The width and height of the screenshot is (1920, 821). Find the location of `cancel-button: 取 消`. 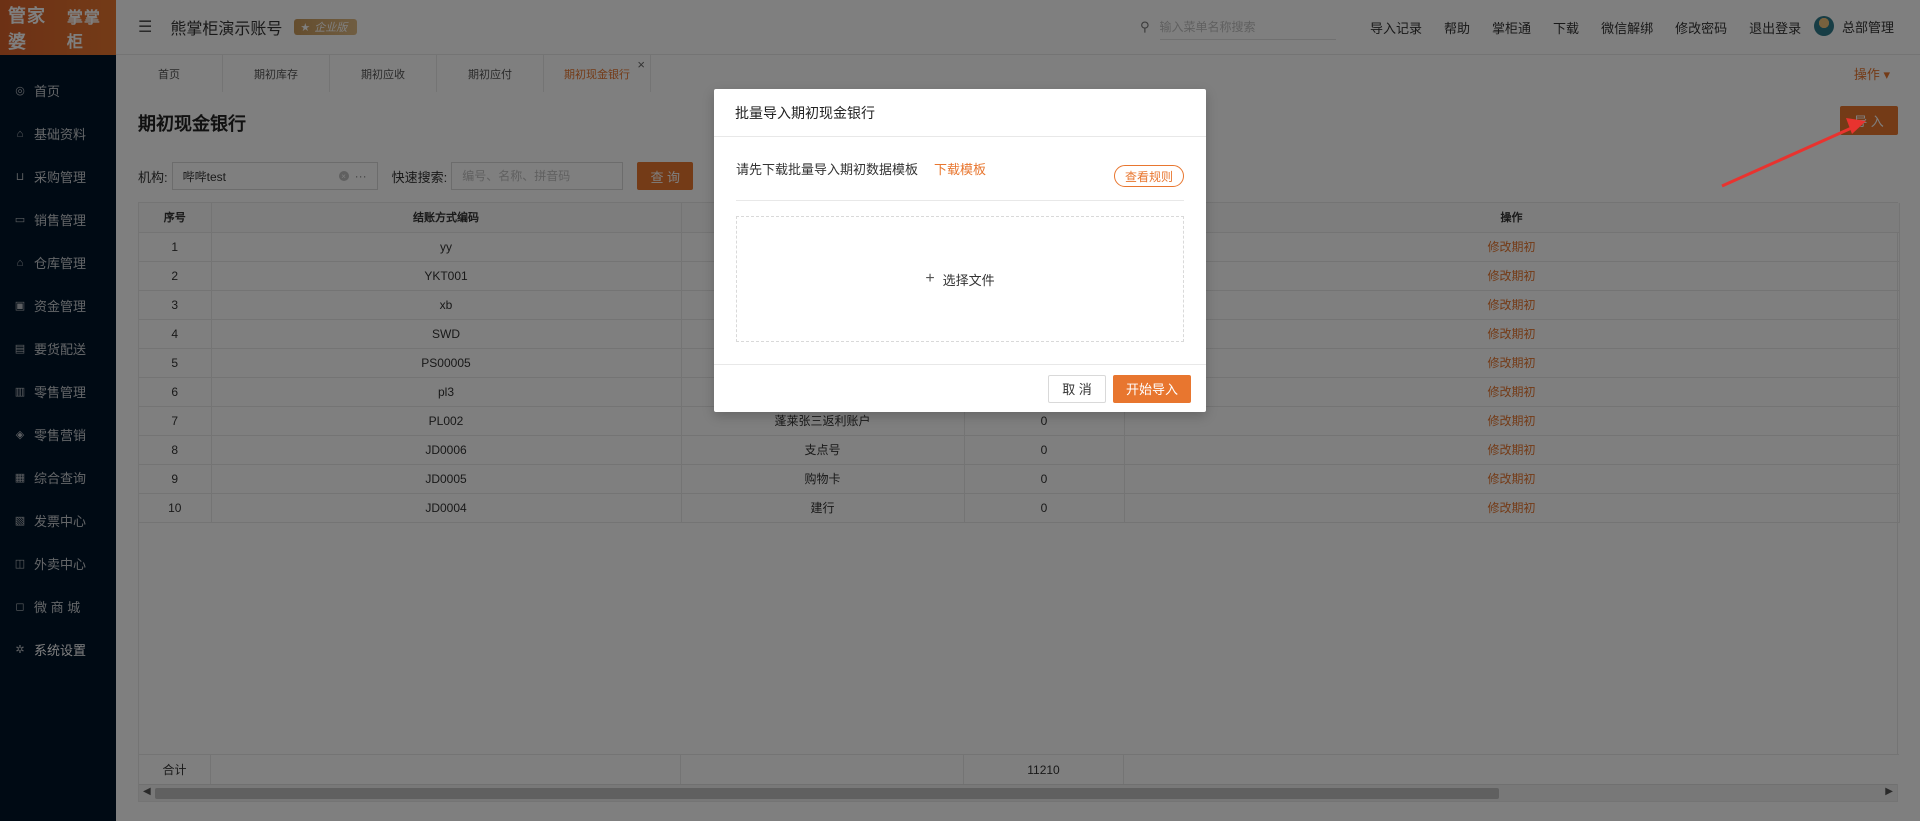

cancel-button: 取 消 is located at coordinates (1077, 388).